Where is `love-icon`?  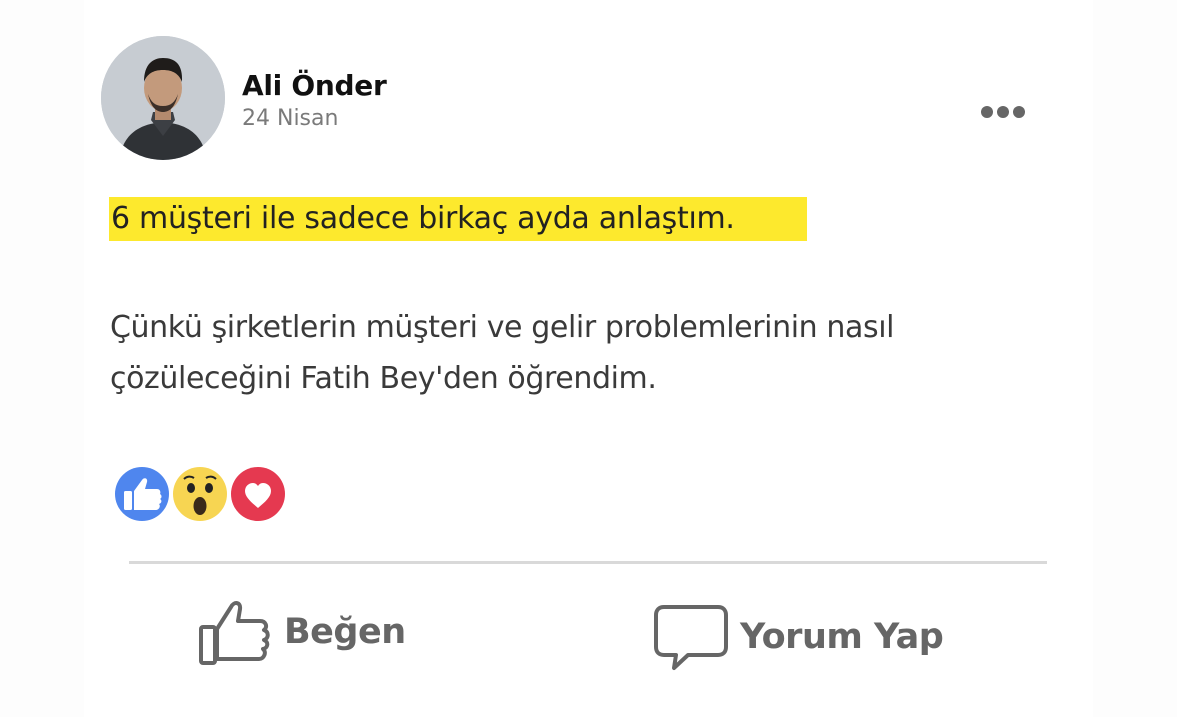 love-icon is located at coordinates (258, 494).